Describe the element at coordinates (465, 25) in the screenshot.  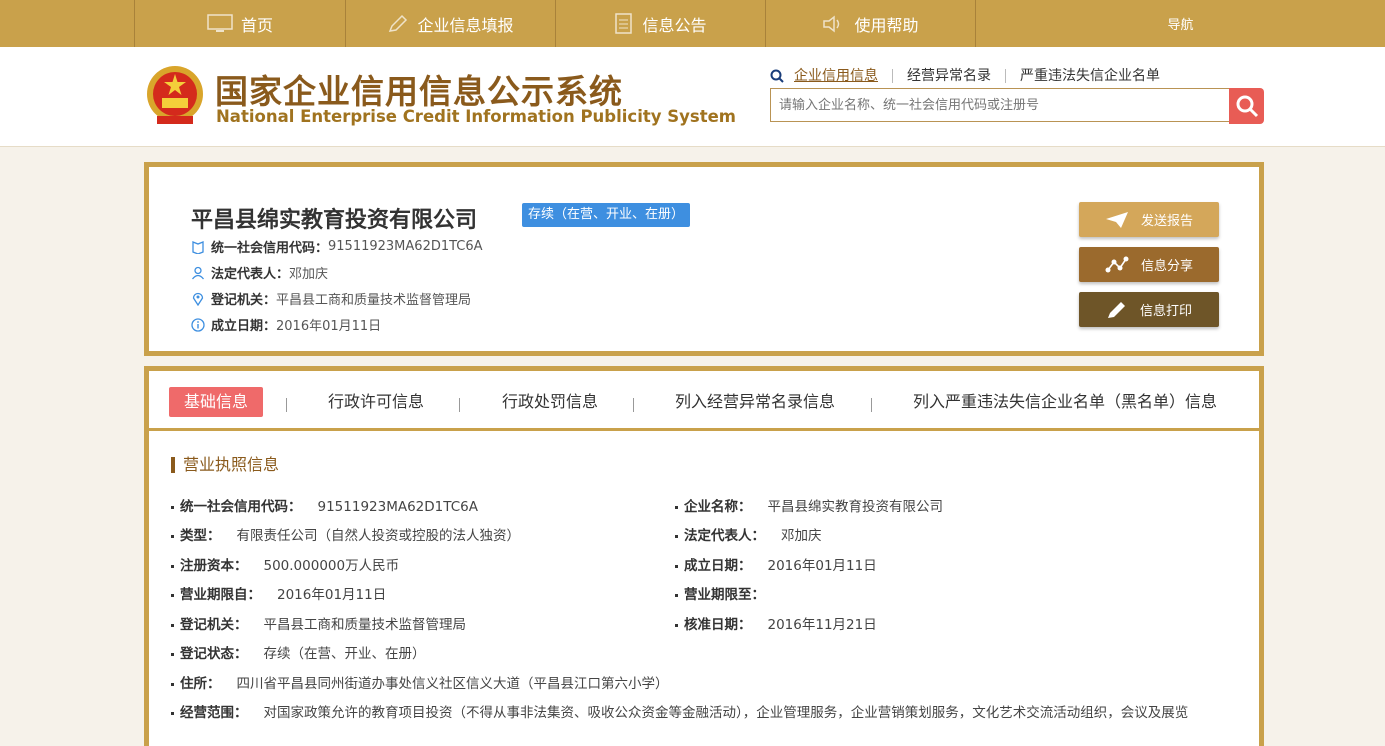
I see `nav-fill-label: 企业信息填报` at that location.